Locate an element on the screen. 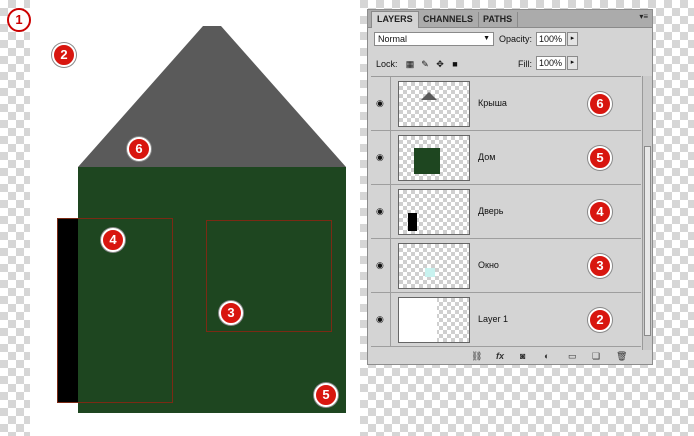 The height and width of the screenshot is (436, 694). layer-row-layer1: ◉ Layer 1 2 is located at coordinates (506, 320).